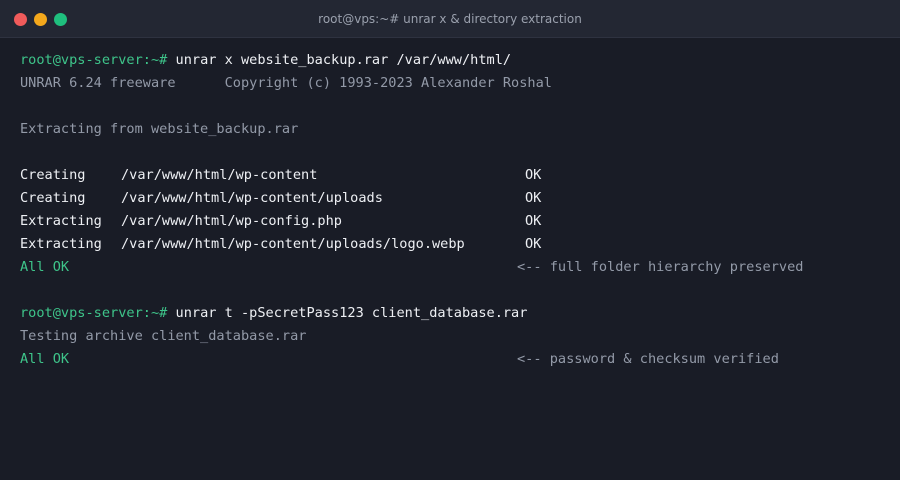  I want to click on extracting-from-line: Extracting from website_backup.rar, so click(159, 129).